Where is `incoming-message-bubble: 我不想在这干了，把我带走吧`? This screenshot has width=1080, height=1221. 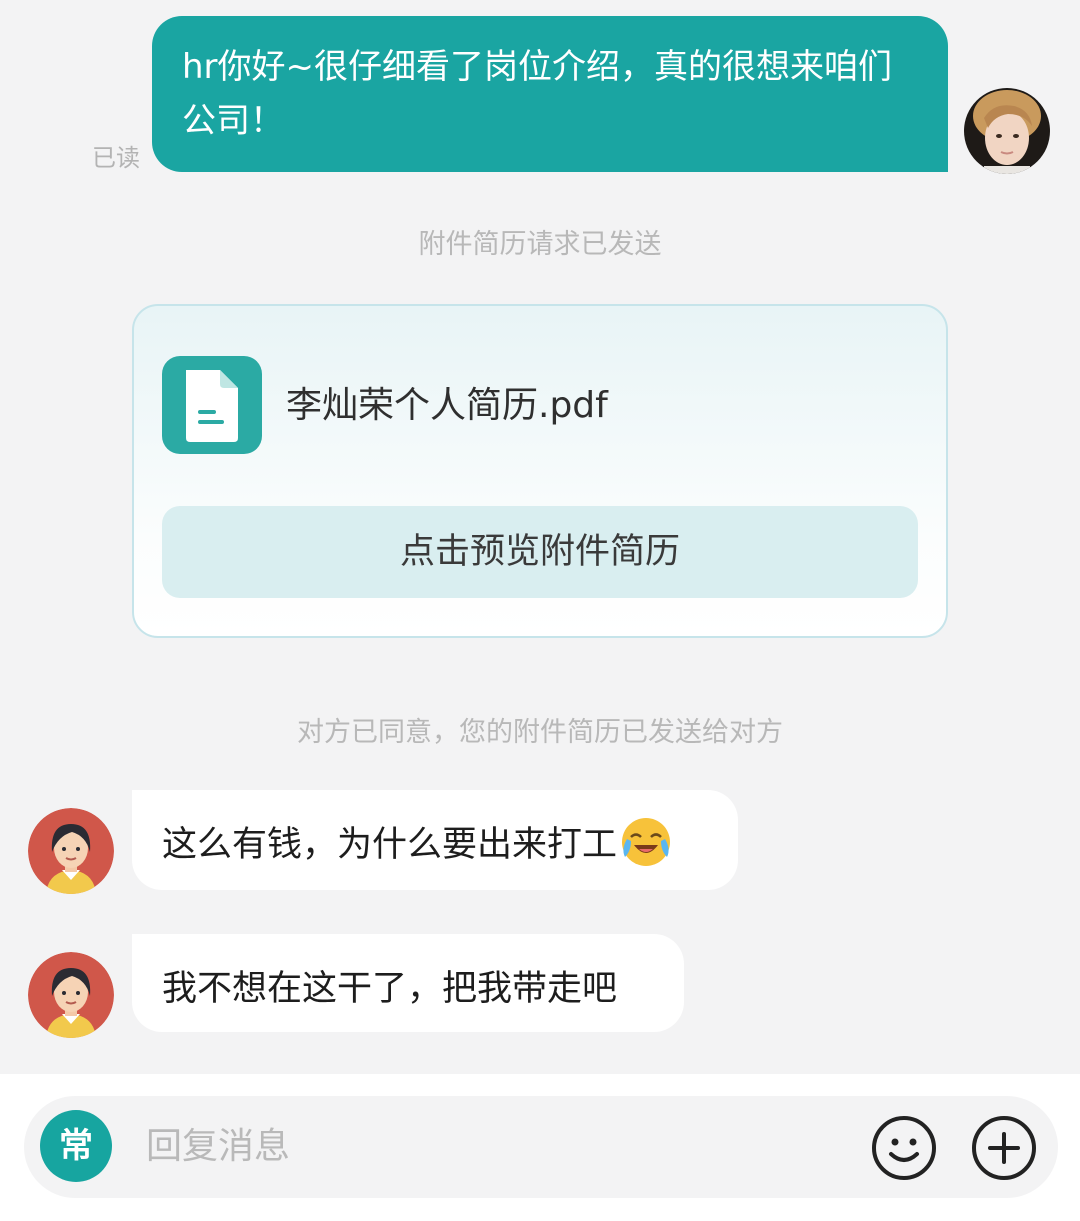 incoming-message-bubble: 我不想在这干了，把我带走吧 is located at coordinates (408, 983).